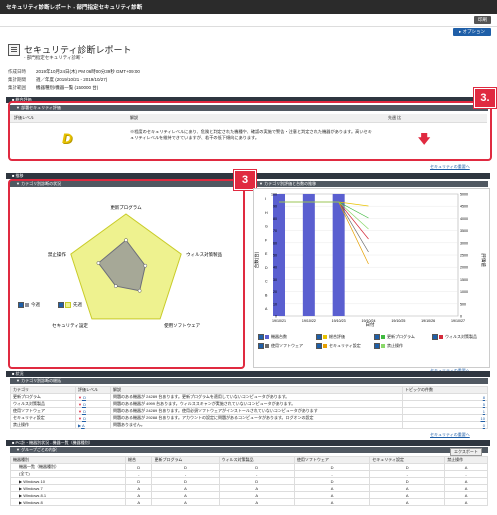 The image size is (497, 515). What do you see at coordinates (279, 337) in the screenshot?
I see `legend-label: 機器台数` at bounding box center [279, 337].